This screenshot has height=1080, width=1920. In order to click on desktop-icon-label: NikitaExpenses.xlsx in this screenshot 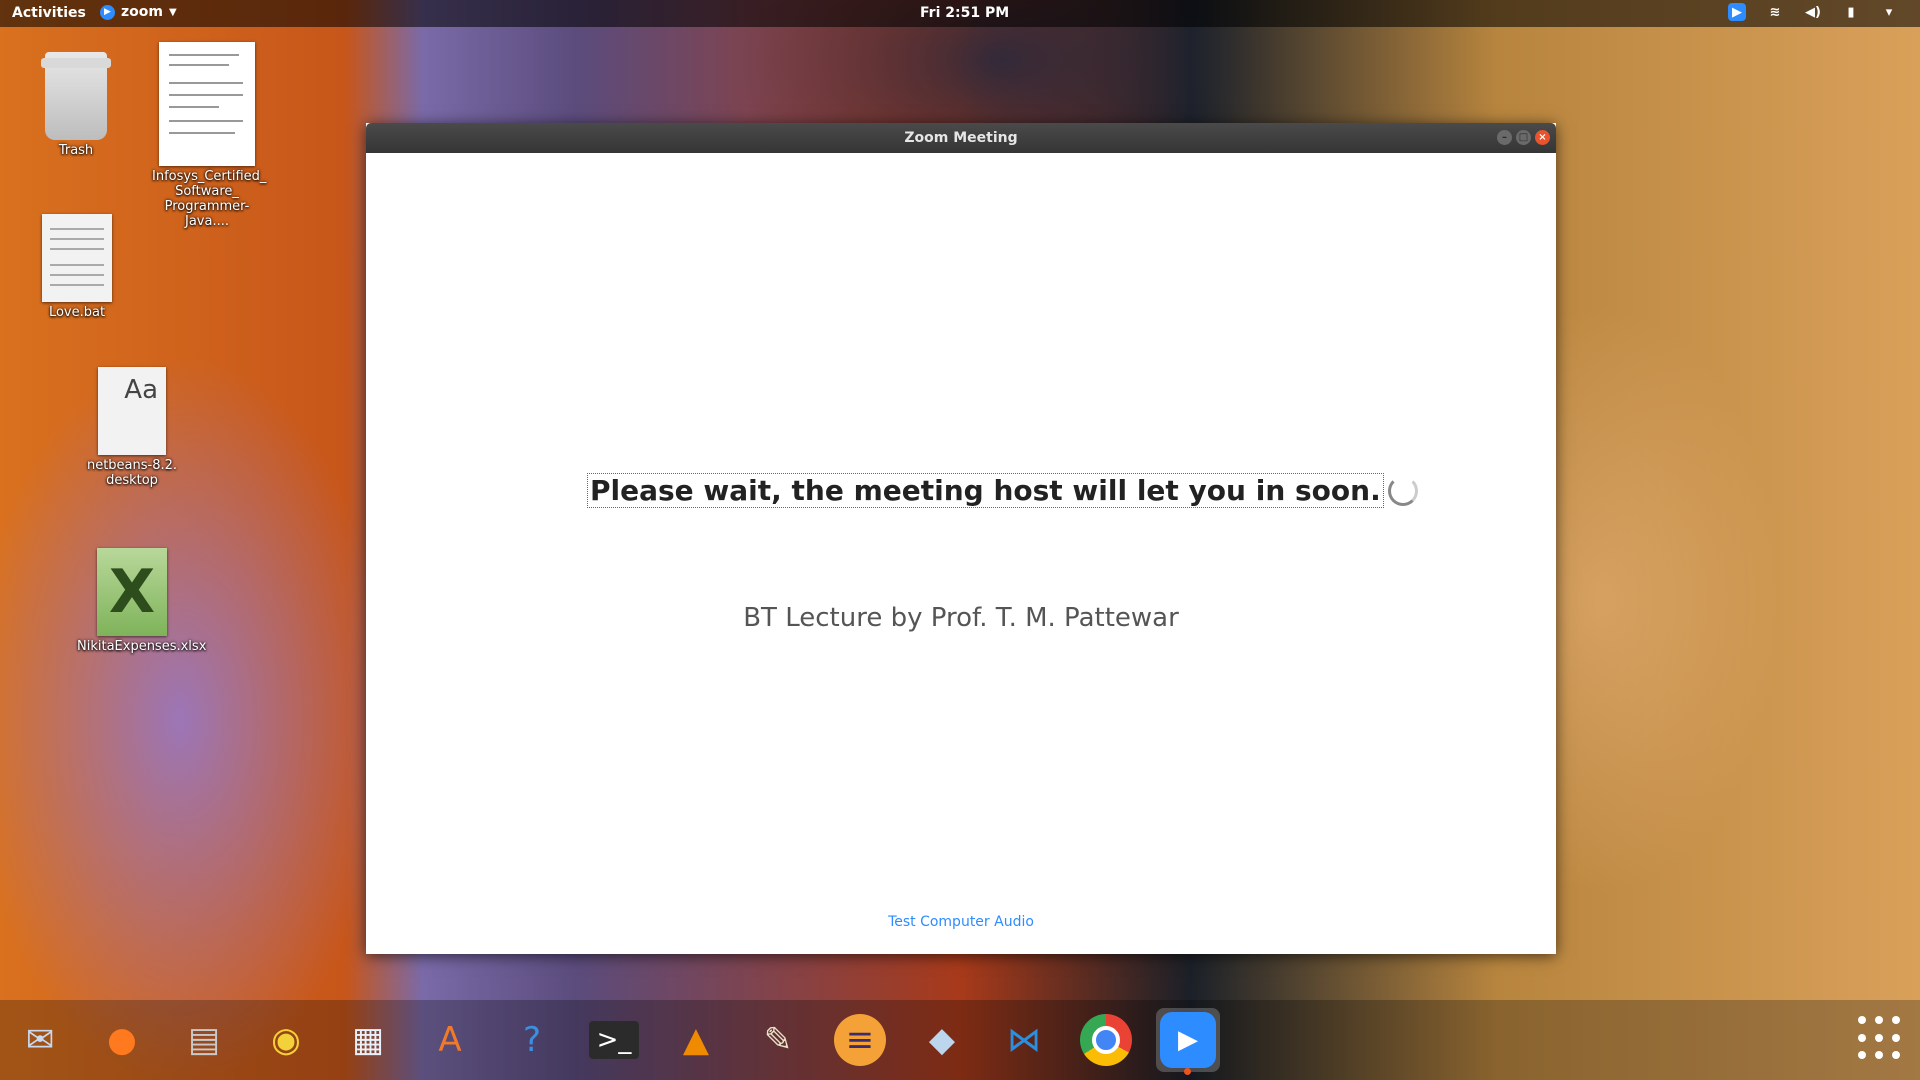, I will do `click(142, 646)`.